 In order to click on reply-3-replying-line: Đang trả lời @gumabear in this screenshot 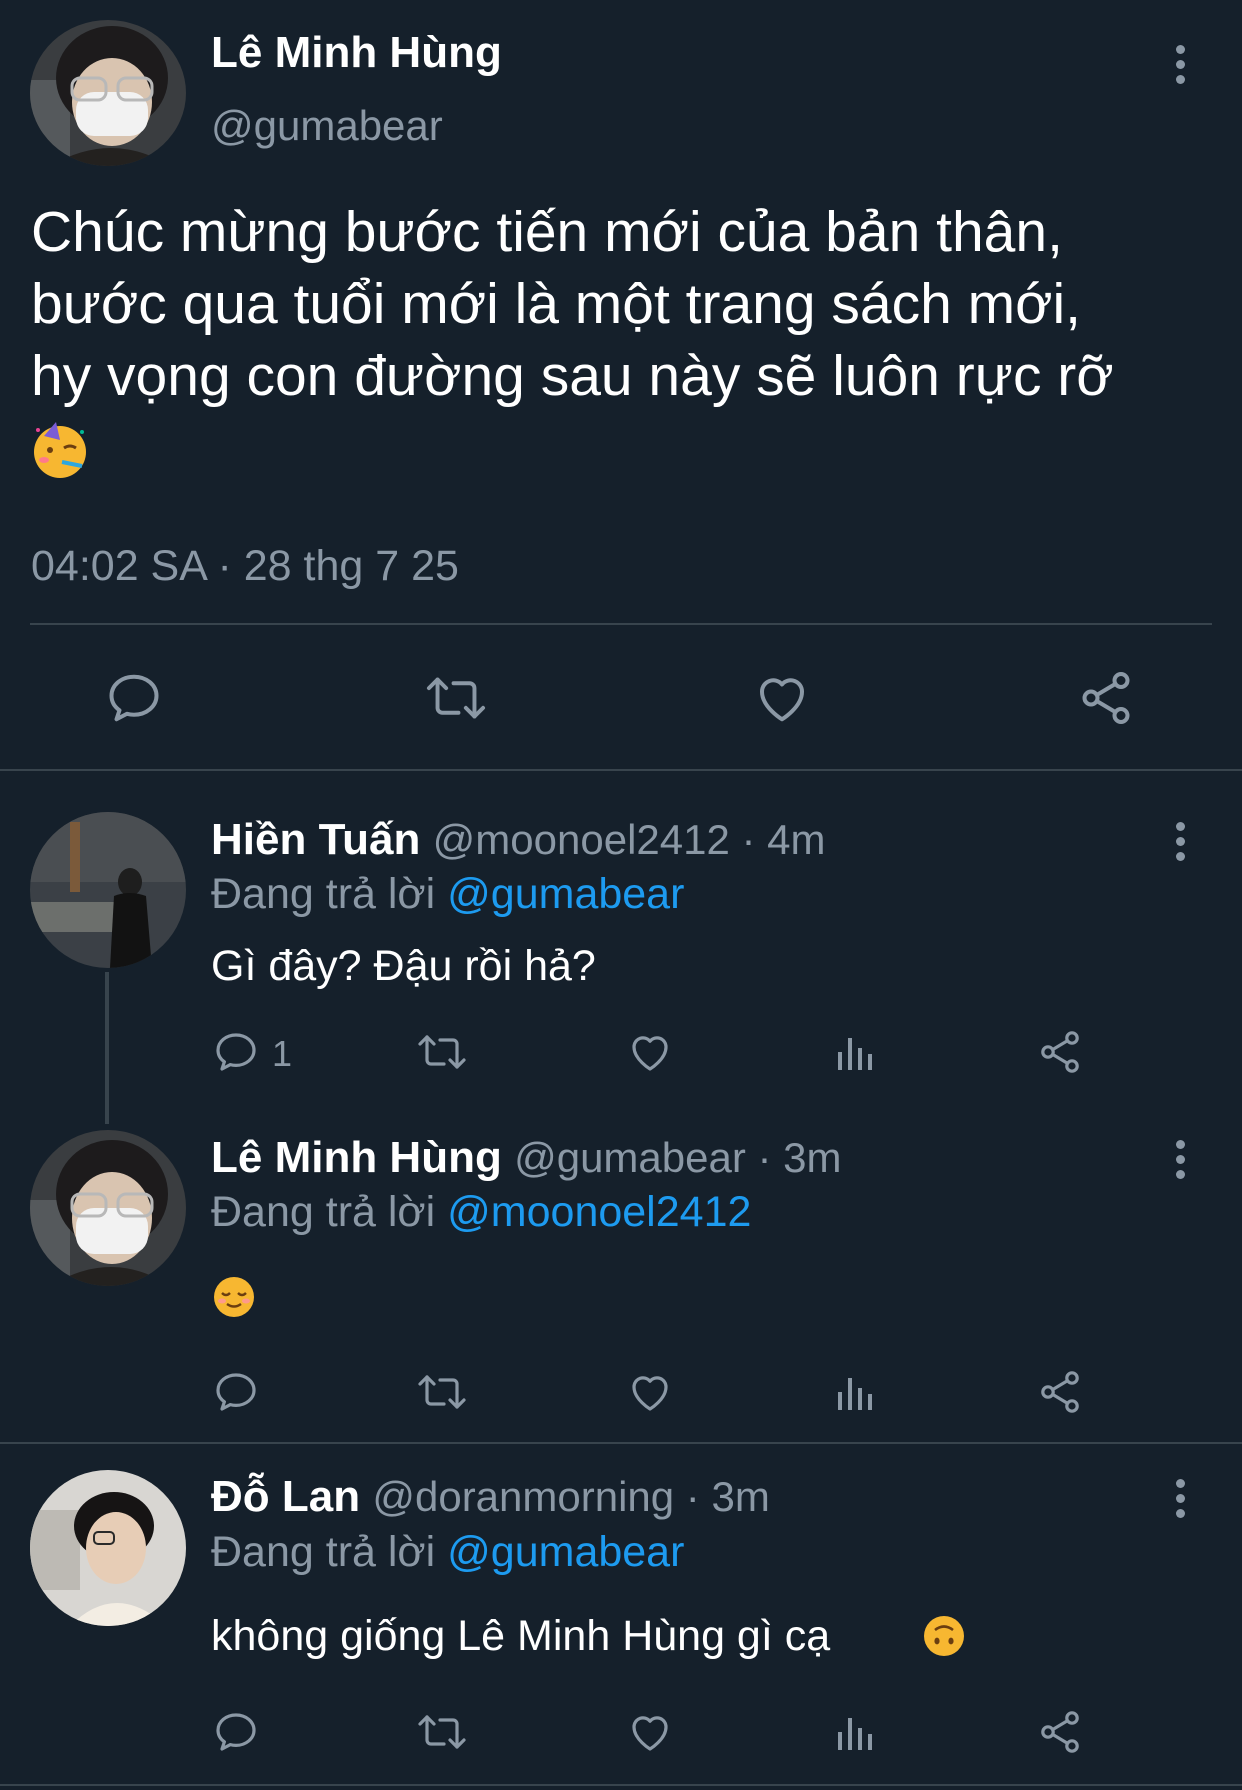, I will do `click(447, 1552)`.